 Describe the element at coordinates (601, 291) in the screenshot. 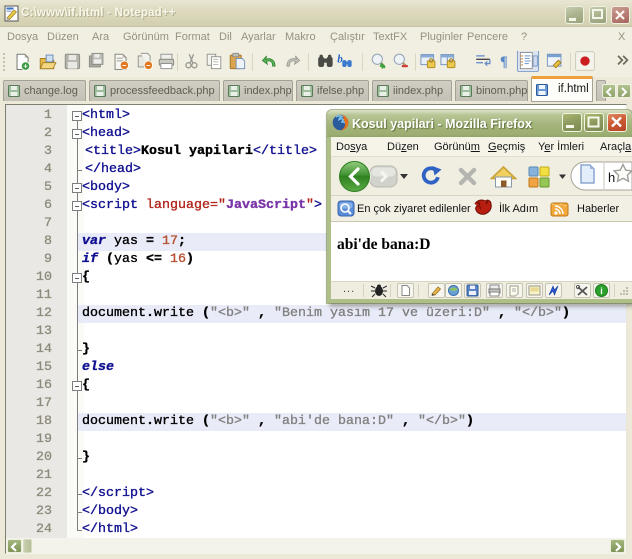

I see `svg-text: i` at that location.